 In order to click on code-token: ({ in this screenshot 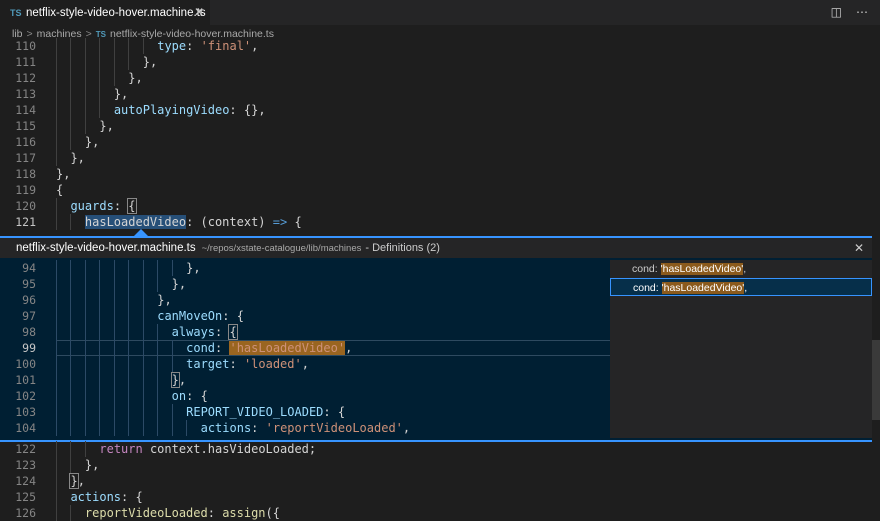, I will do `click(273, 513)`.